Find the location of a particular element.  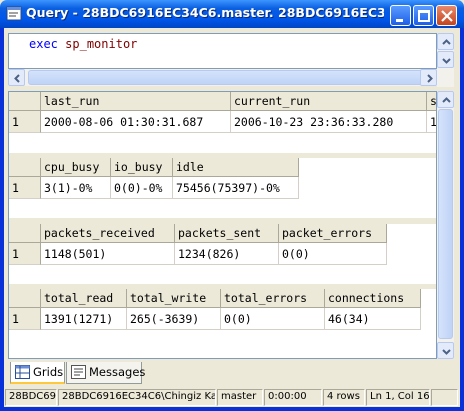

window-border-bottom is located at coordinates (232, 409).